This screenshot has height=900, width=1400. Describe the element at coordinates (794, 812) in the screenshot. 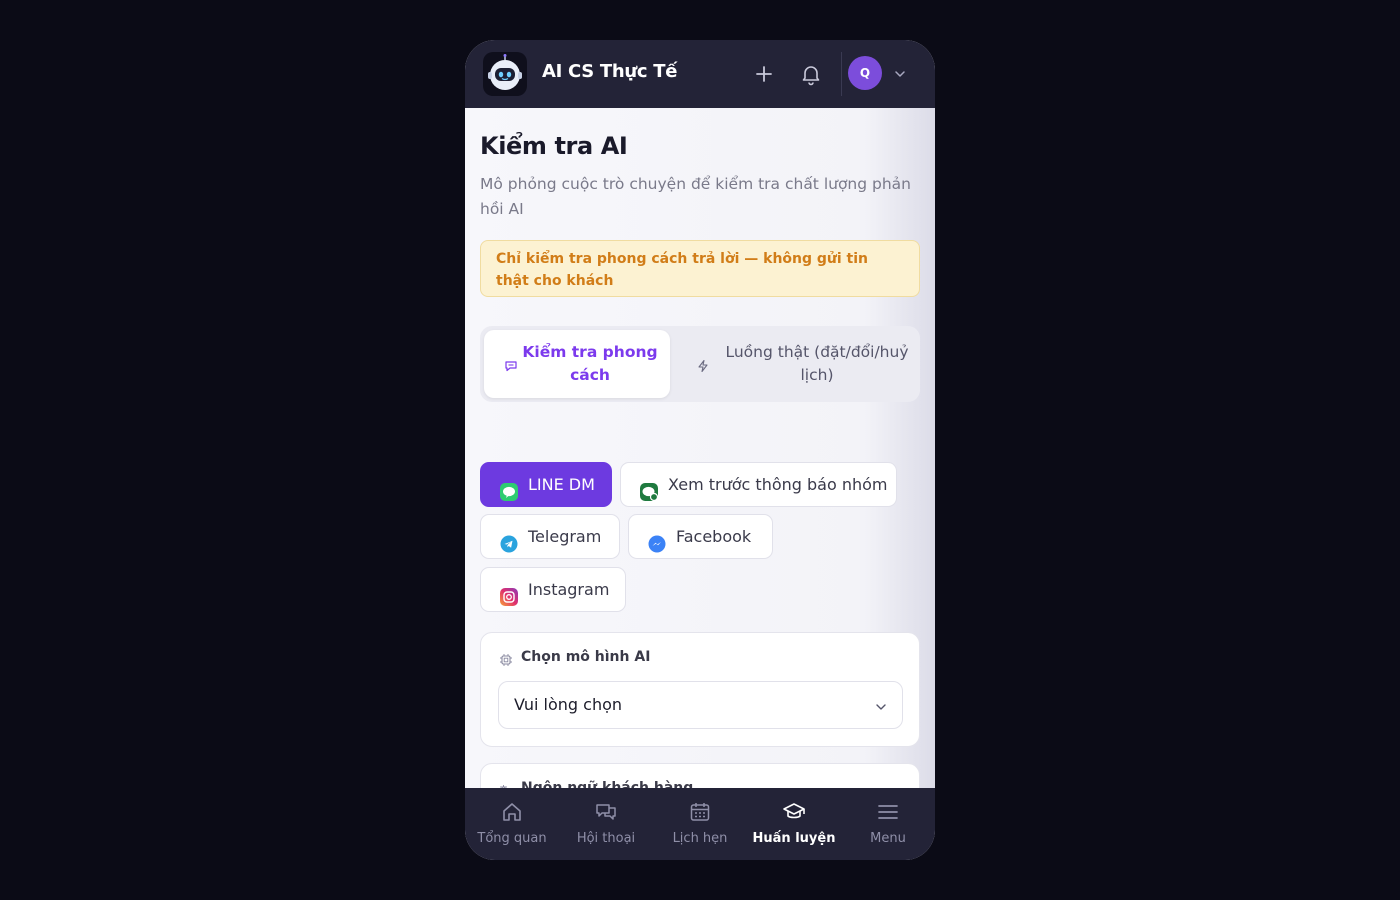

I see `graduation-cap-icon` at that location.